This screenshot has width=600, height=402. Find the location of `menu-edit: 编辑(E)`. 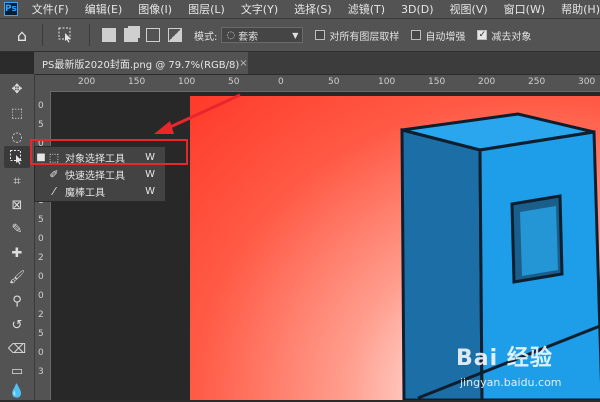

menu-edit: 编辑(E) is located at coordinates (104, 9).